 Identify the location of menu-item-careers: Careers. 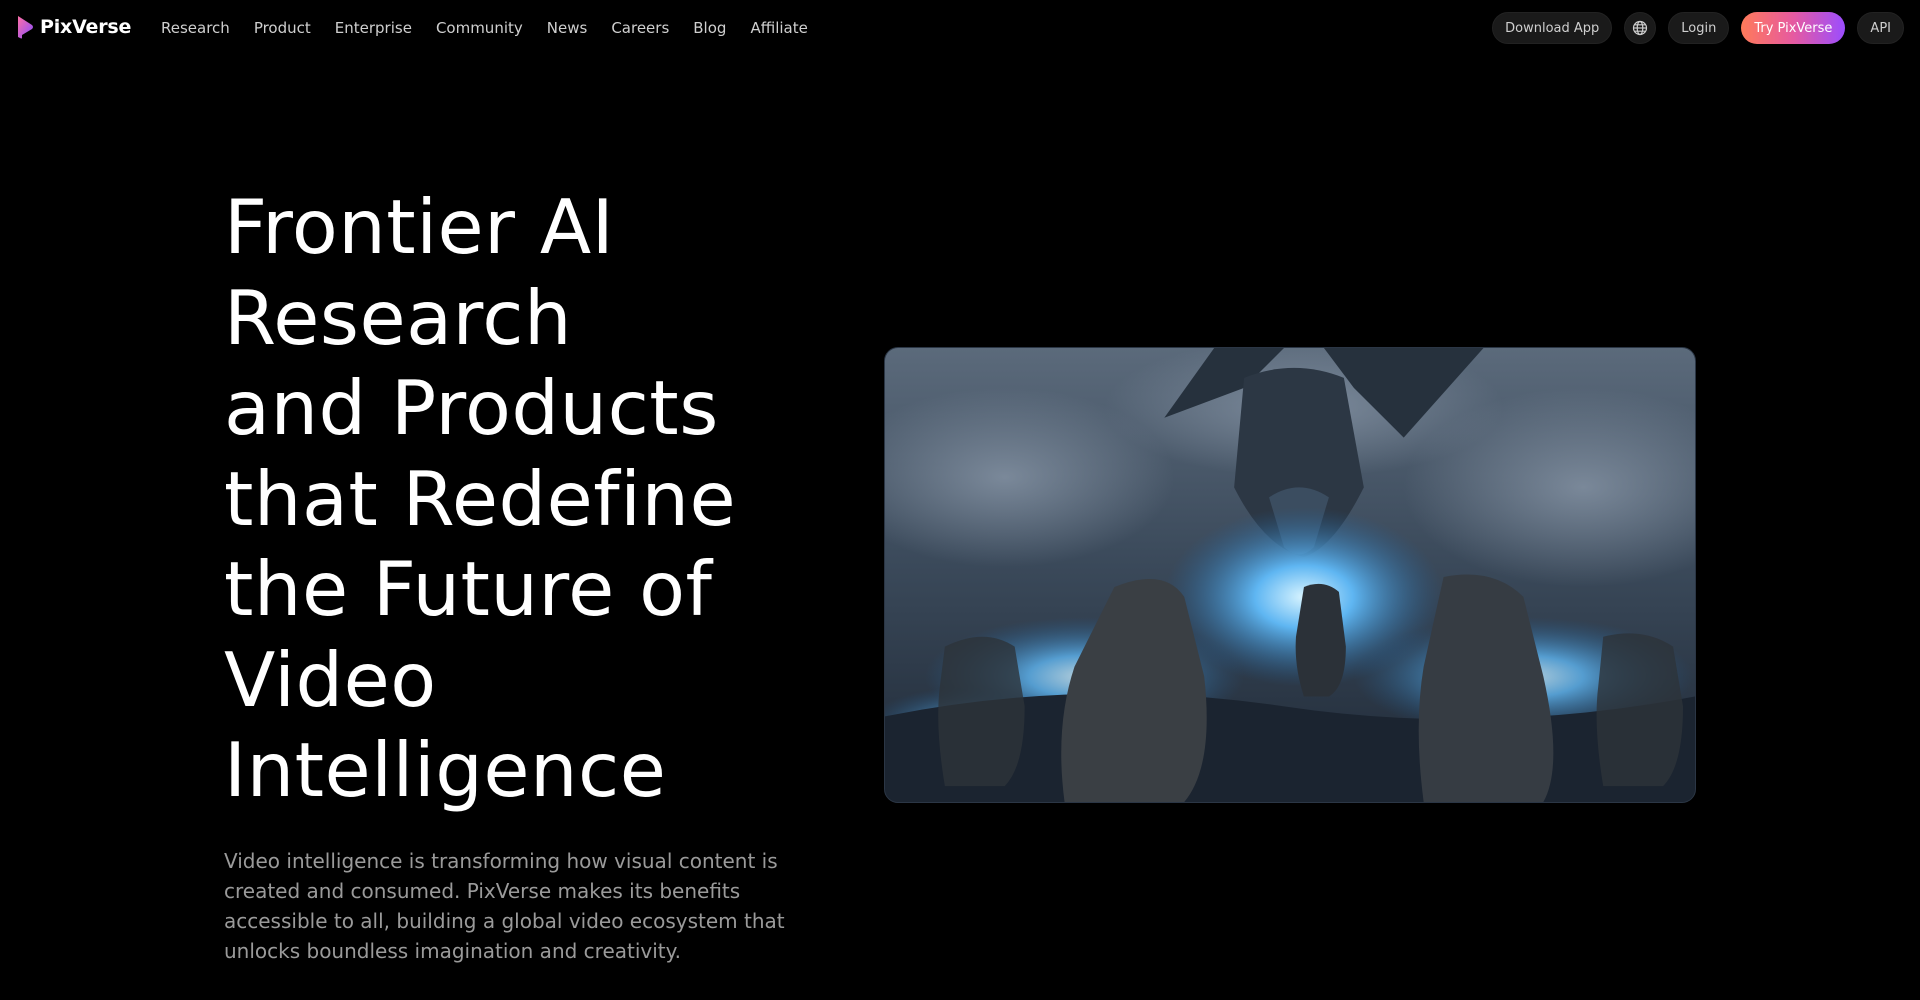
(640, 28).